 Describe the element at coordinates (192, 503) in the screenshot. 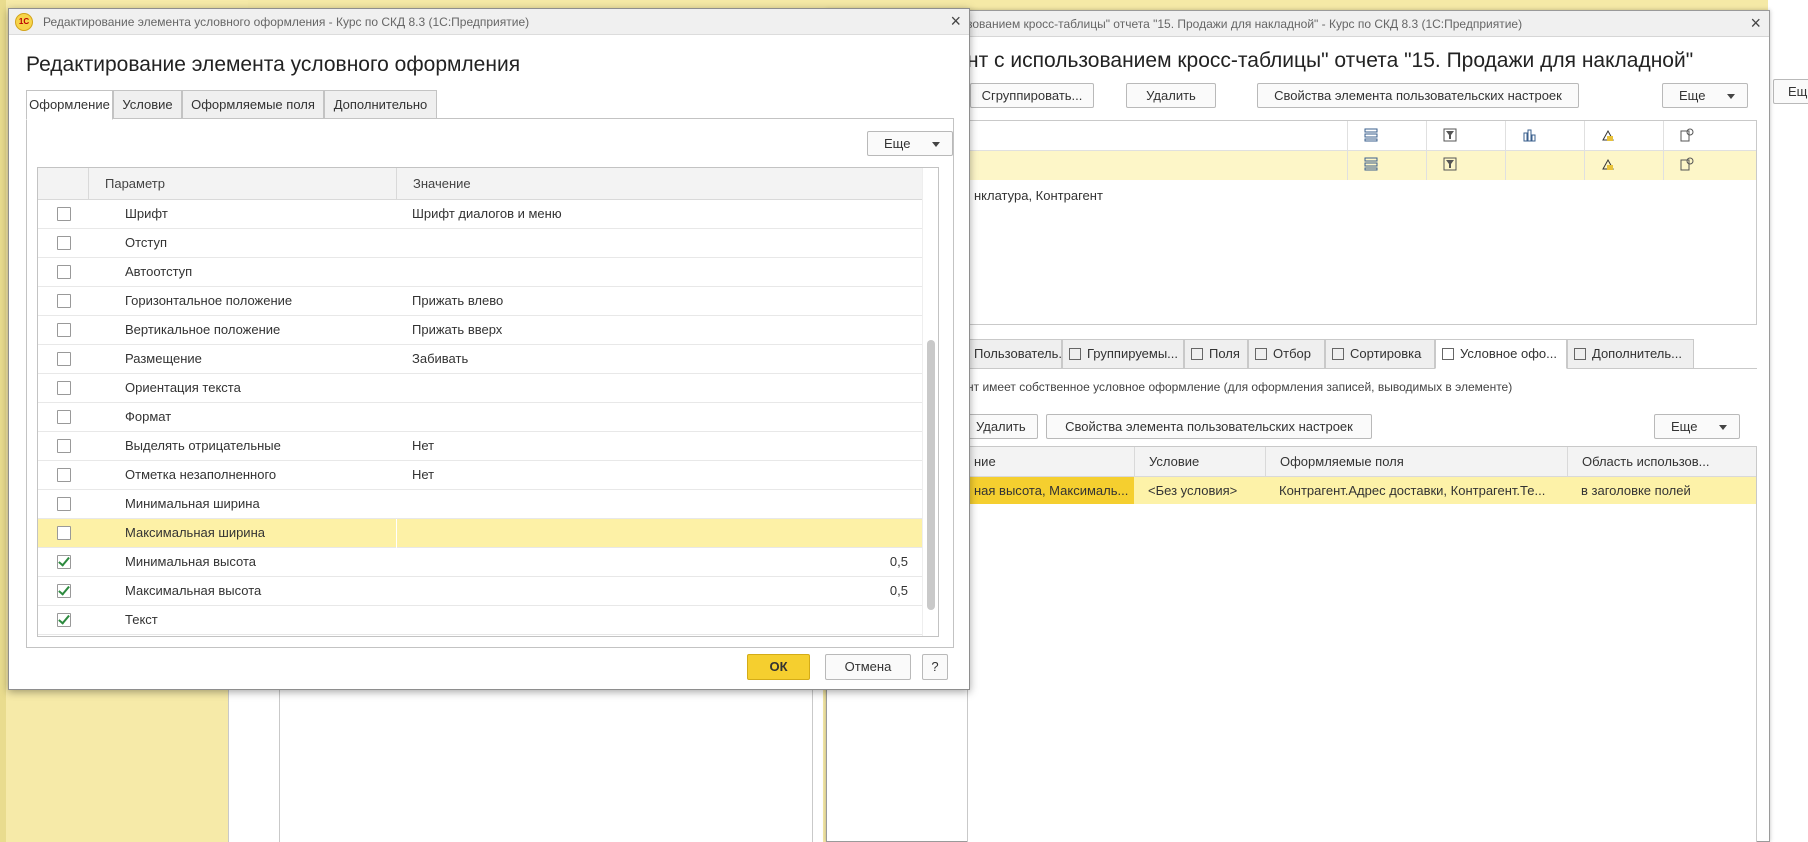

I see `parameter-name: Минимальная ширина` at that location.